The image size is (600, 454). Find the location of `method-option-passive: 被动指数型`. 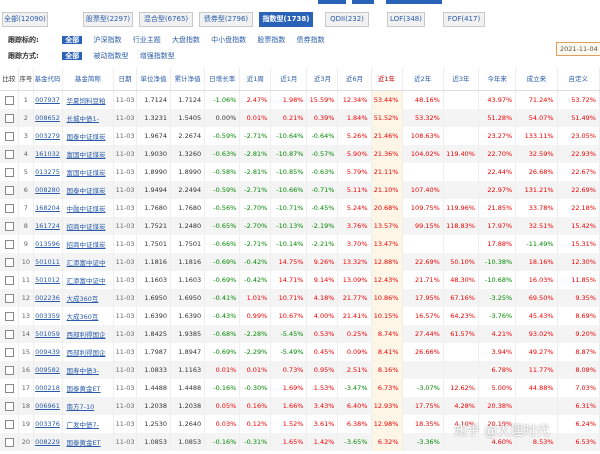

method-option-passive: 被动指数型 is located at coordinates (110, 56).